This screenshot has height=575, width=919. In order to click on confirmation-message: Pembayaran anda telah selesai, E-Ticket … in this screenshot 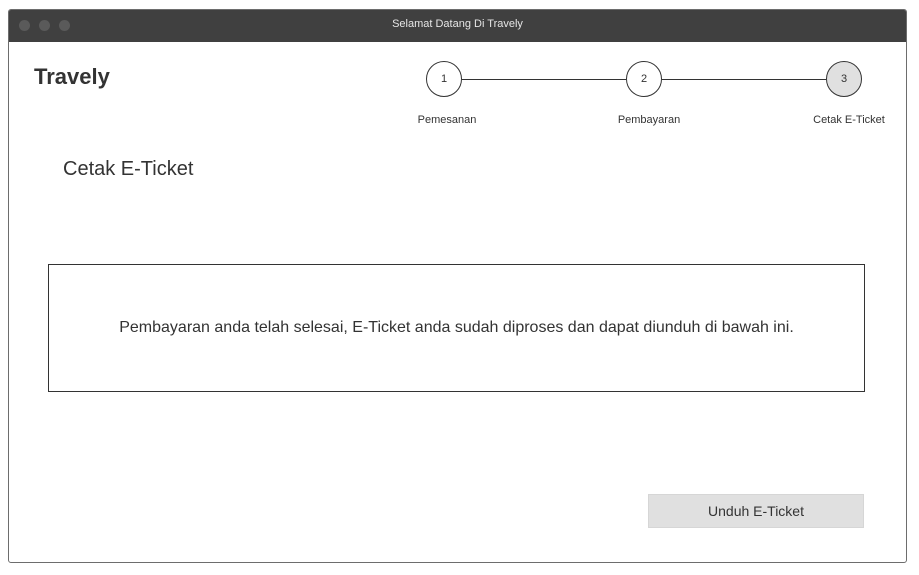, I will do `click(456, 327)`.